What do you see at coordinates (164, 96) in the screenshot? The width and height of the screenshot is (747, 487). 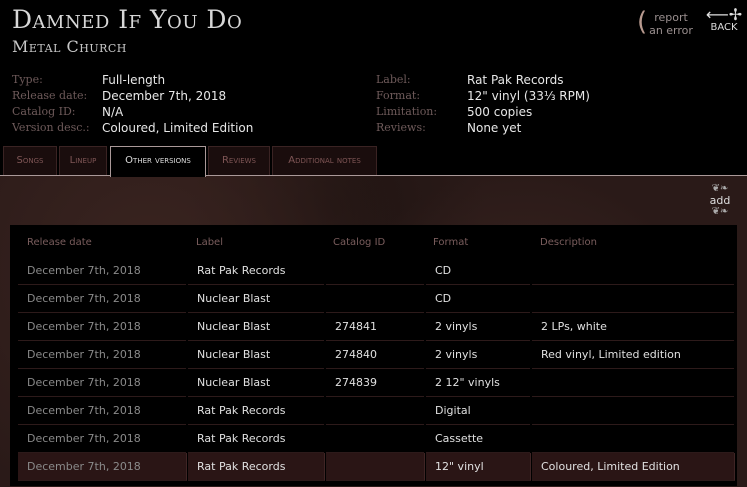 I see `left-detail-value: December 7th, 2018` at bounding box center [164, 96].